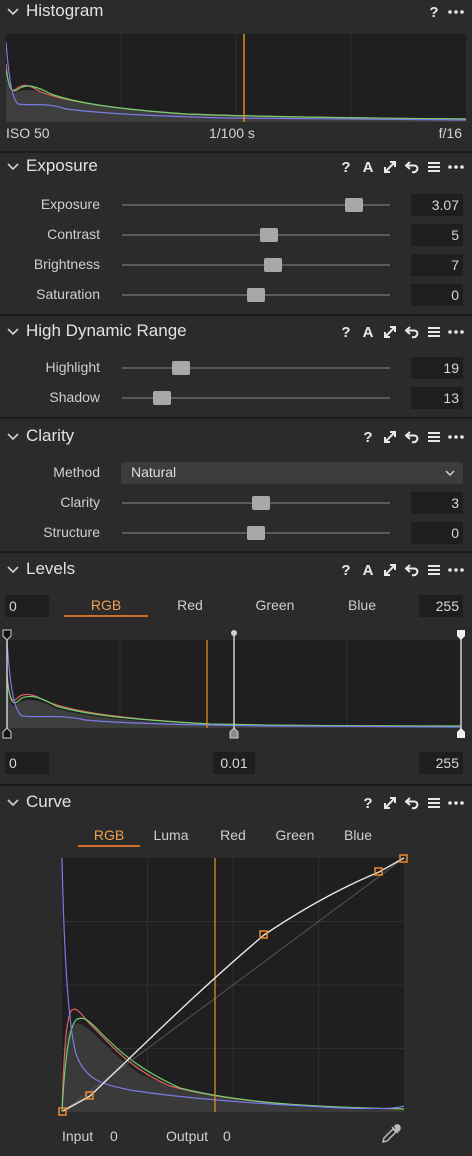 The width and height of the screenshot is (472, 1156). What do you see at coordinates (65, 10) in the screenshot?
I see `panel-title: Histogram` at bounding box center [65, 10].